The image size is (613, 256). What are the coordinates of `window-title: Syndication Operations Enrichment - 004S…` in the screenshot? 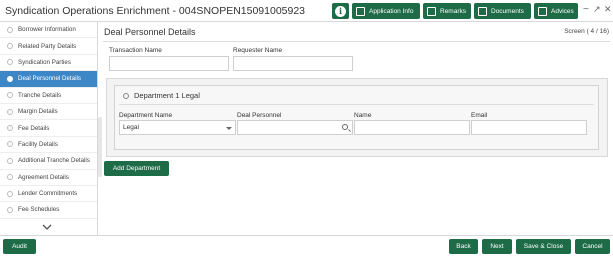 It's located at (155, 11).